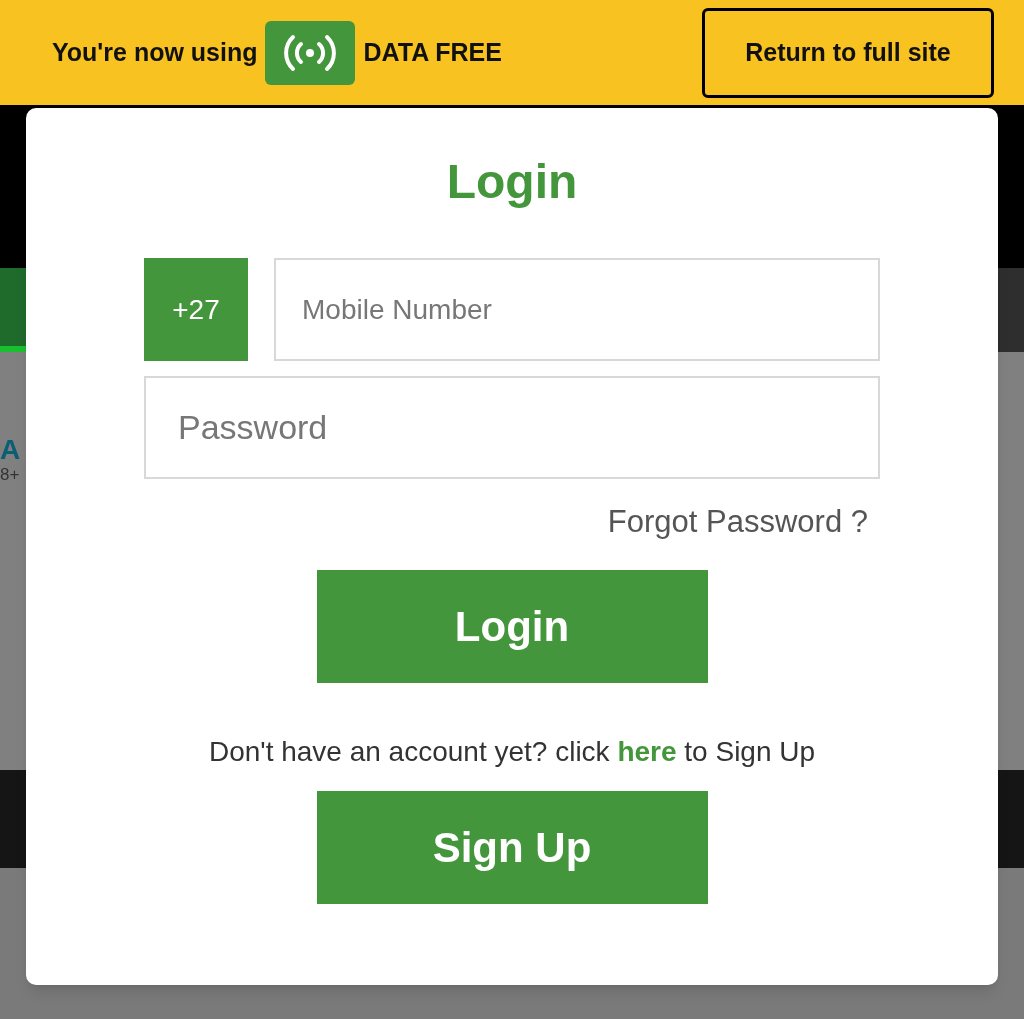 This screenshot has height=1019, width=1024. What do you see at coordinates (10, 474) in the screenshot?
I see `background-text: 8+` at bounding box center [10, 474].